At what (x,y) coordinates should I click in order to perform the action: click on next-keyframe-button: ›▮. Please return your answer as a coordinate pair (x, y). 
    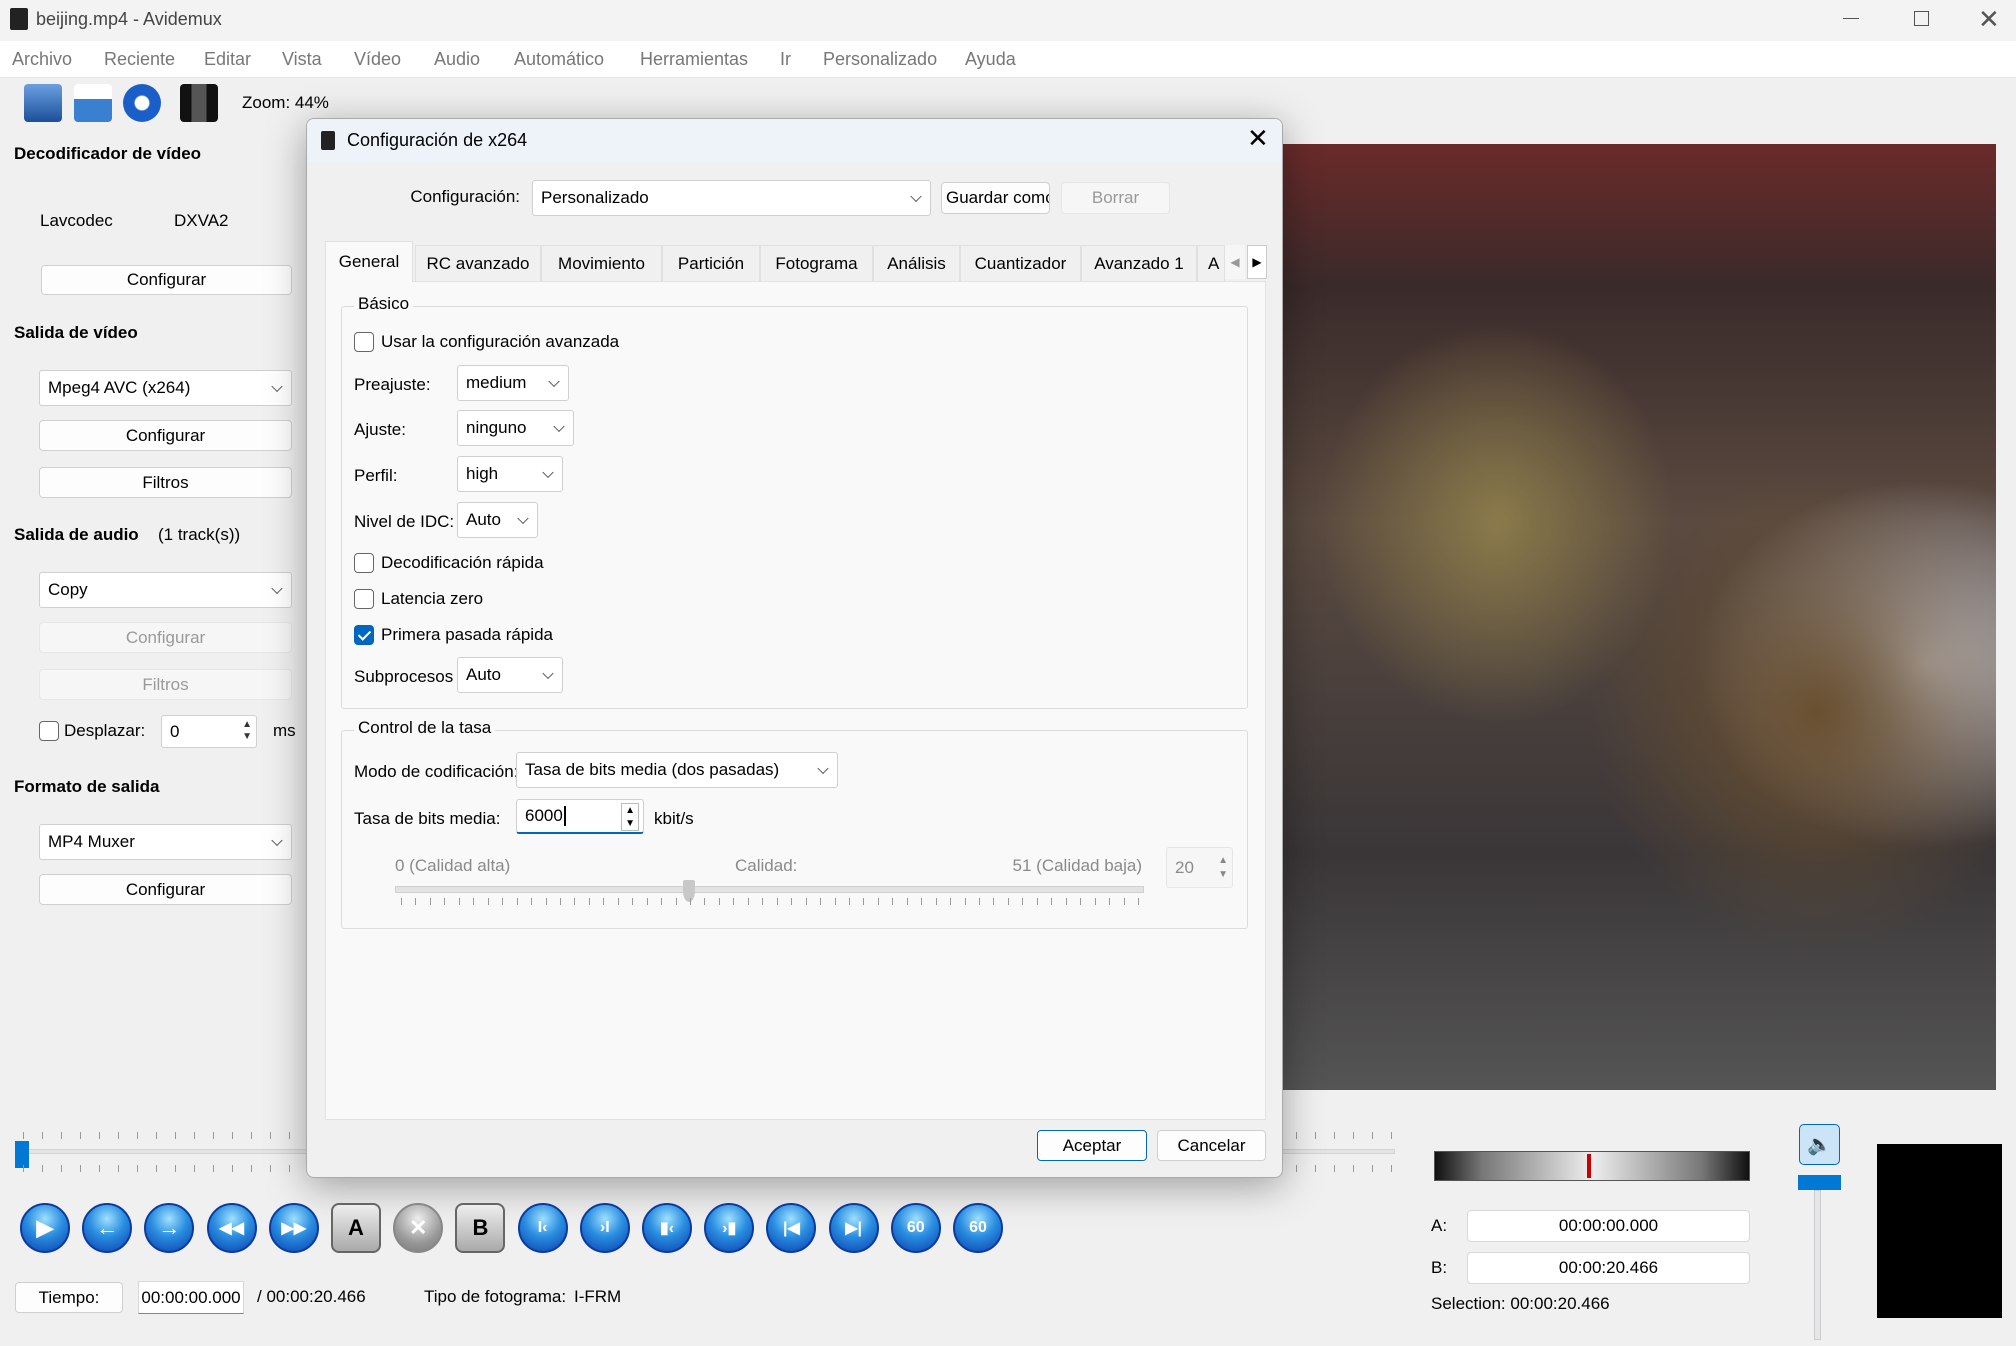
    Looking at the image, I should click on (729, 1228).